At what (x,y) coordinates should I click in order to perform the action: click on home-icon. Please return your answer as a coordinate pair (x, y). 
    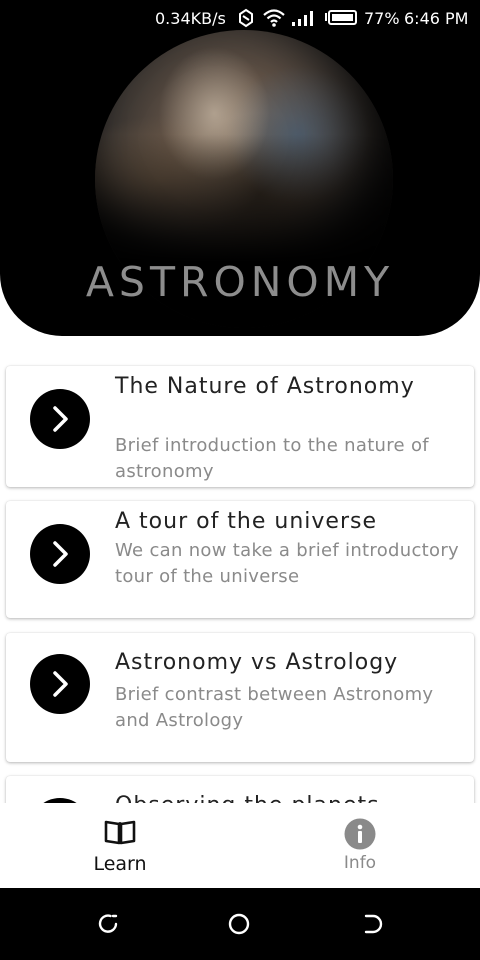
    Looking at the image, I should click on (239, 926).